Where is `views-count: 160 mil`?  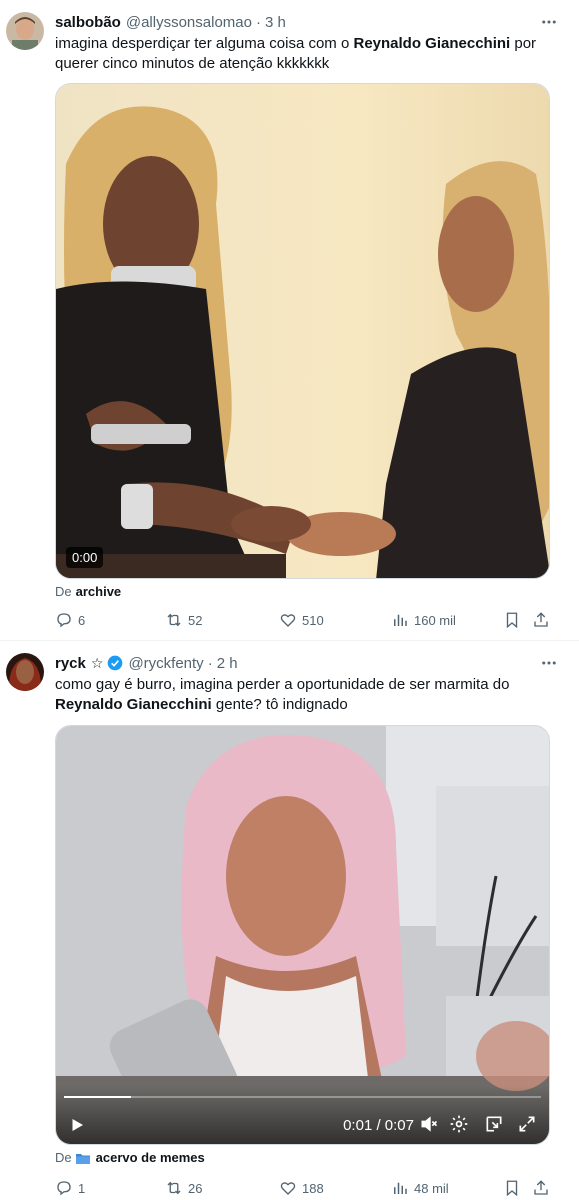 views-count: 160 mil is located at coordinates (435, 620).